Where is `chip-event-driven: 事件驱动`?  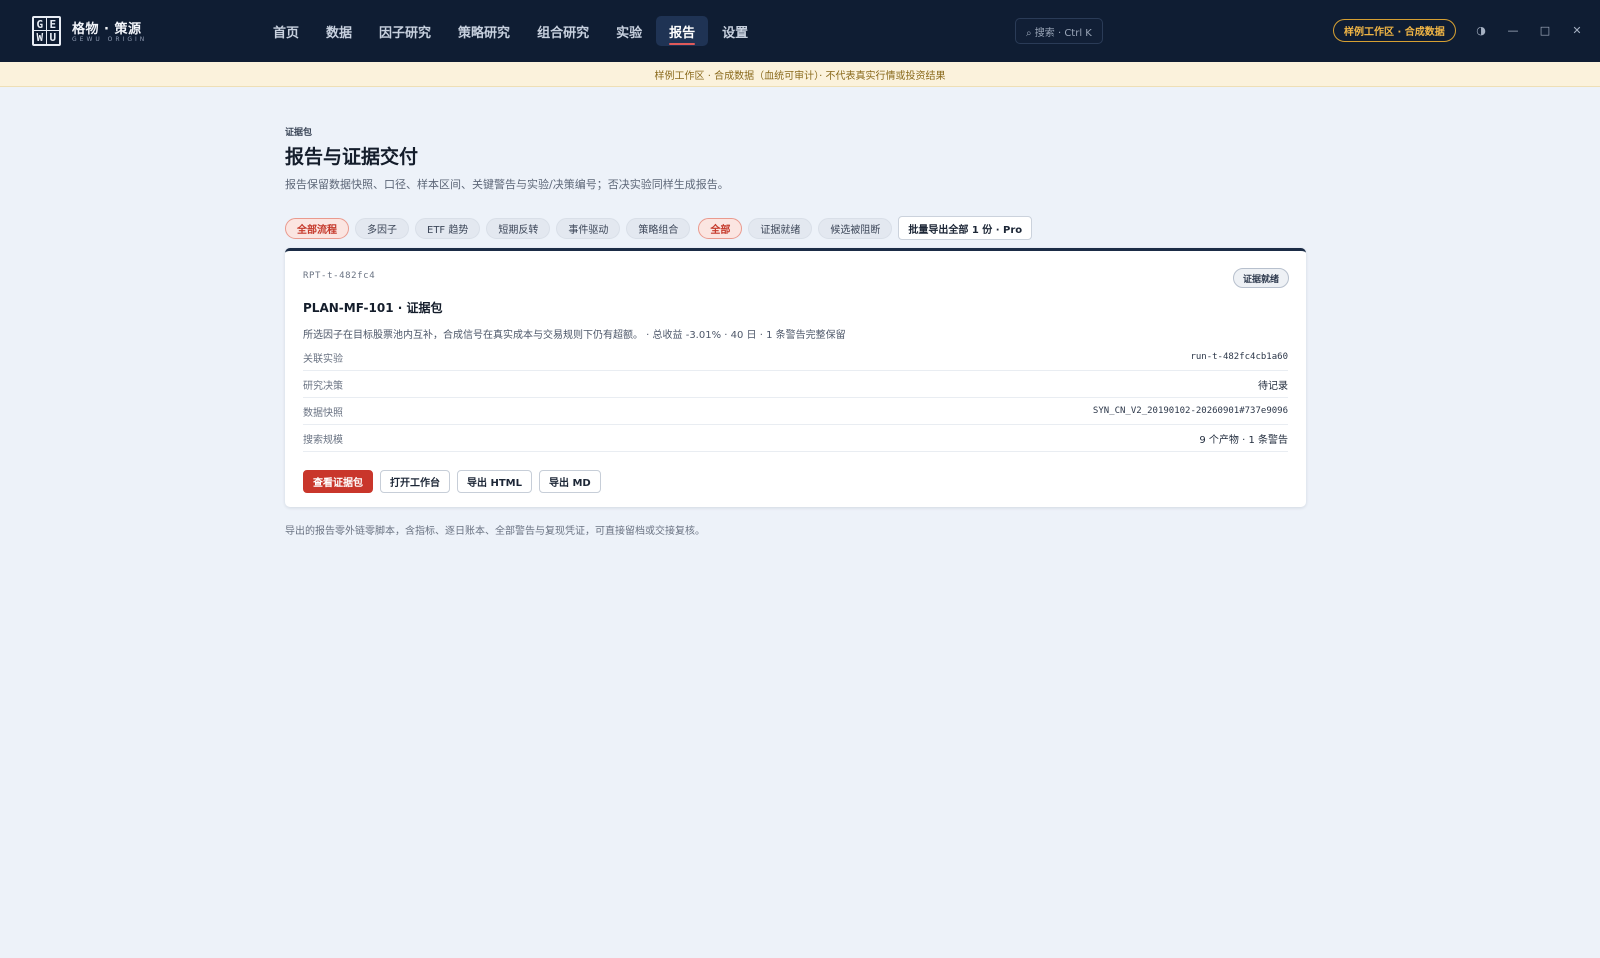 chip-event-driven: 事件驱动 is located at coordinates (588, 228).